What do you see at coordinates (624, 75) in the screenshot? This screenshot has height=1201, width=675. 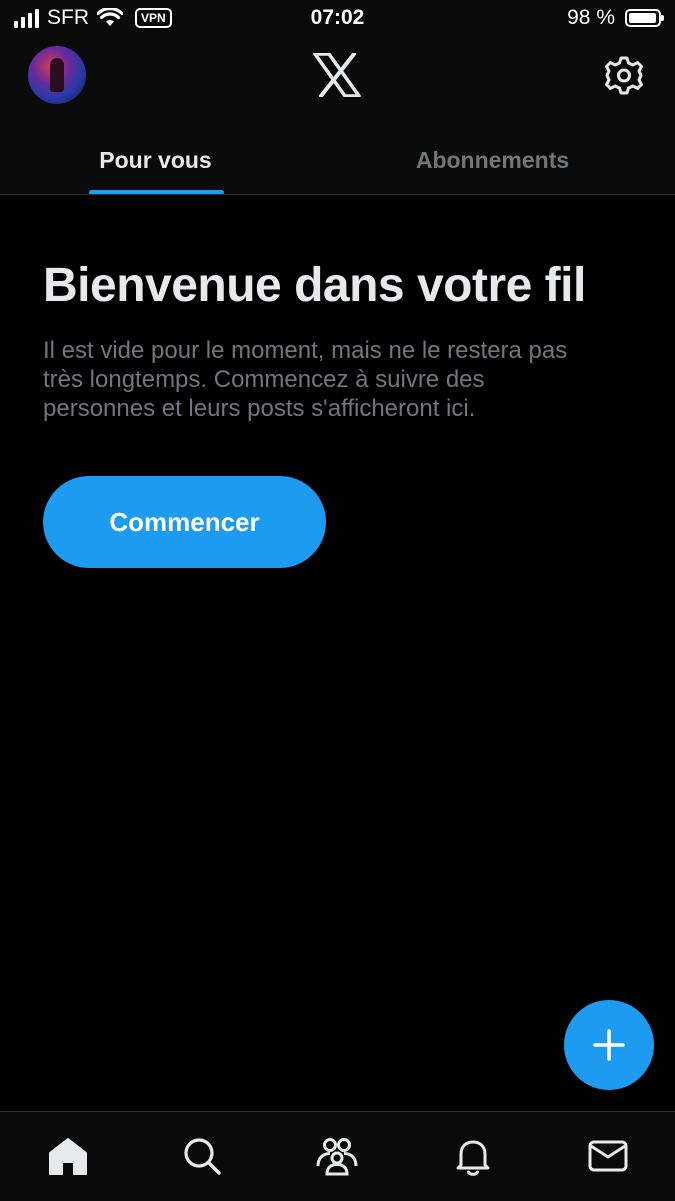 I see `gear-icon` at bounding box center [624, 75].